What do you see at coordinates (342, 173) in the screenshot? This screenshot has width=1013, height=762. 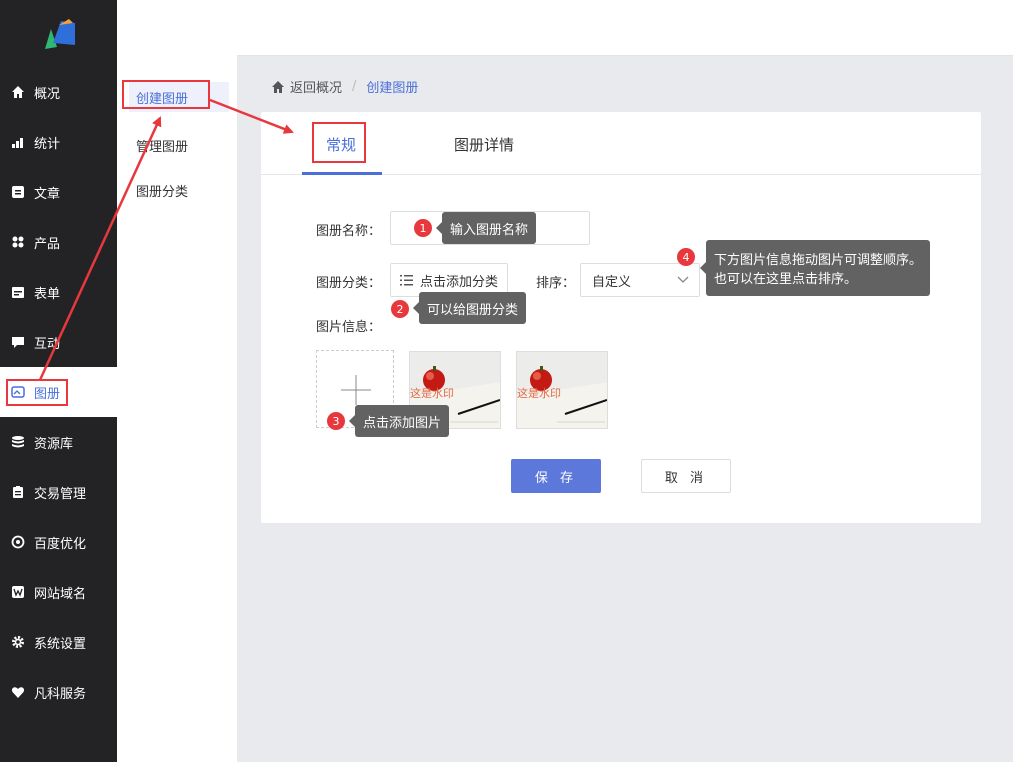 I see `tab-active-indicator` at bounding box center [342, 173].